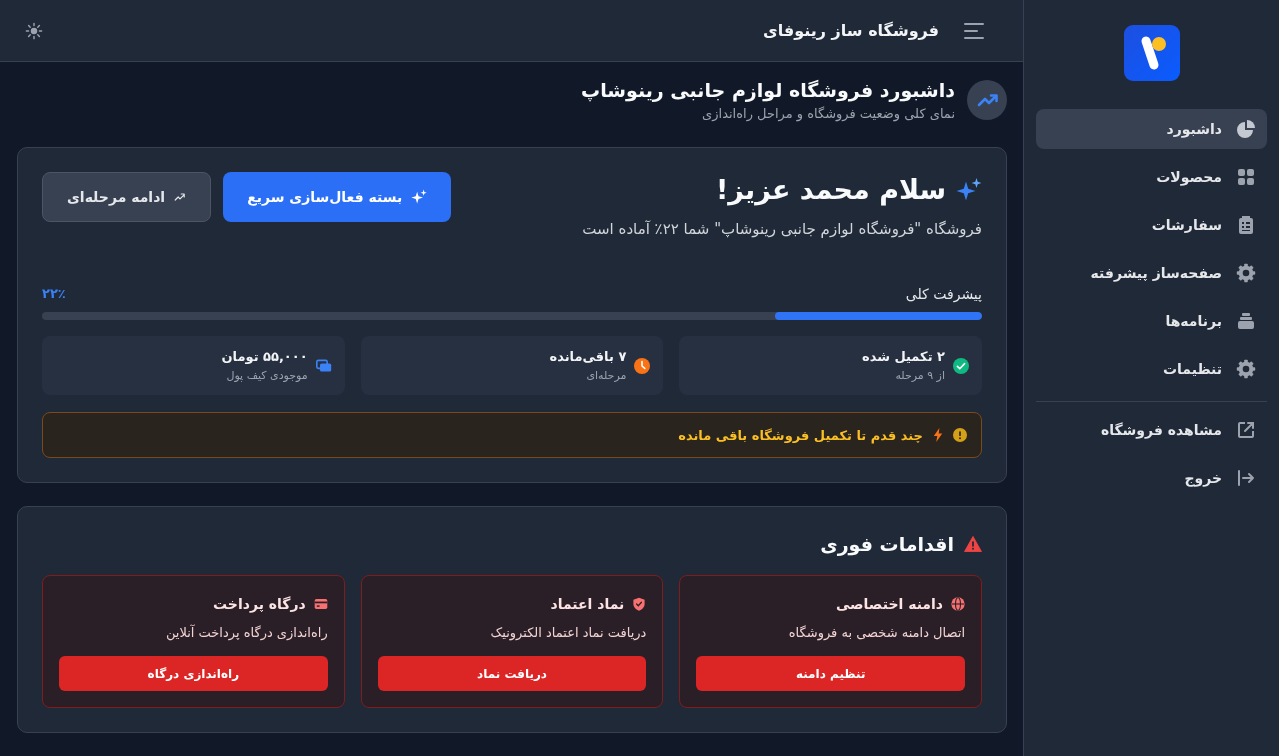 The image size is (1279, 756). Describe the element at coordinates (1151, 369) in the screenshot. I see `sidebar-item: تنظیمات` at that location.